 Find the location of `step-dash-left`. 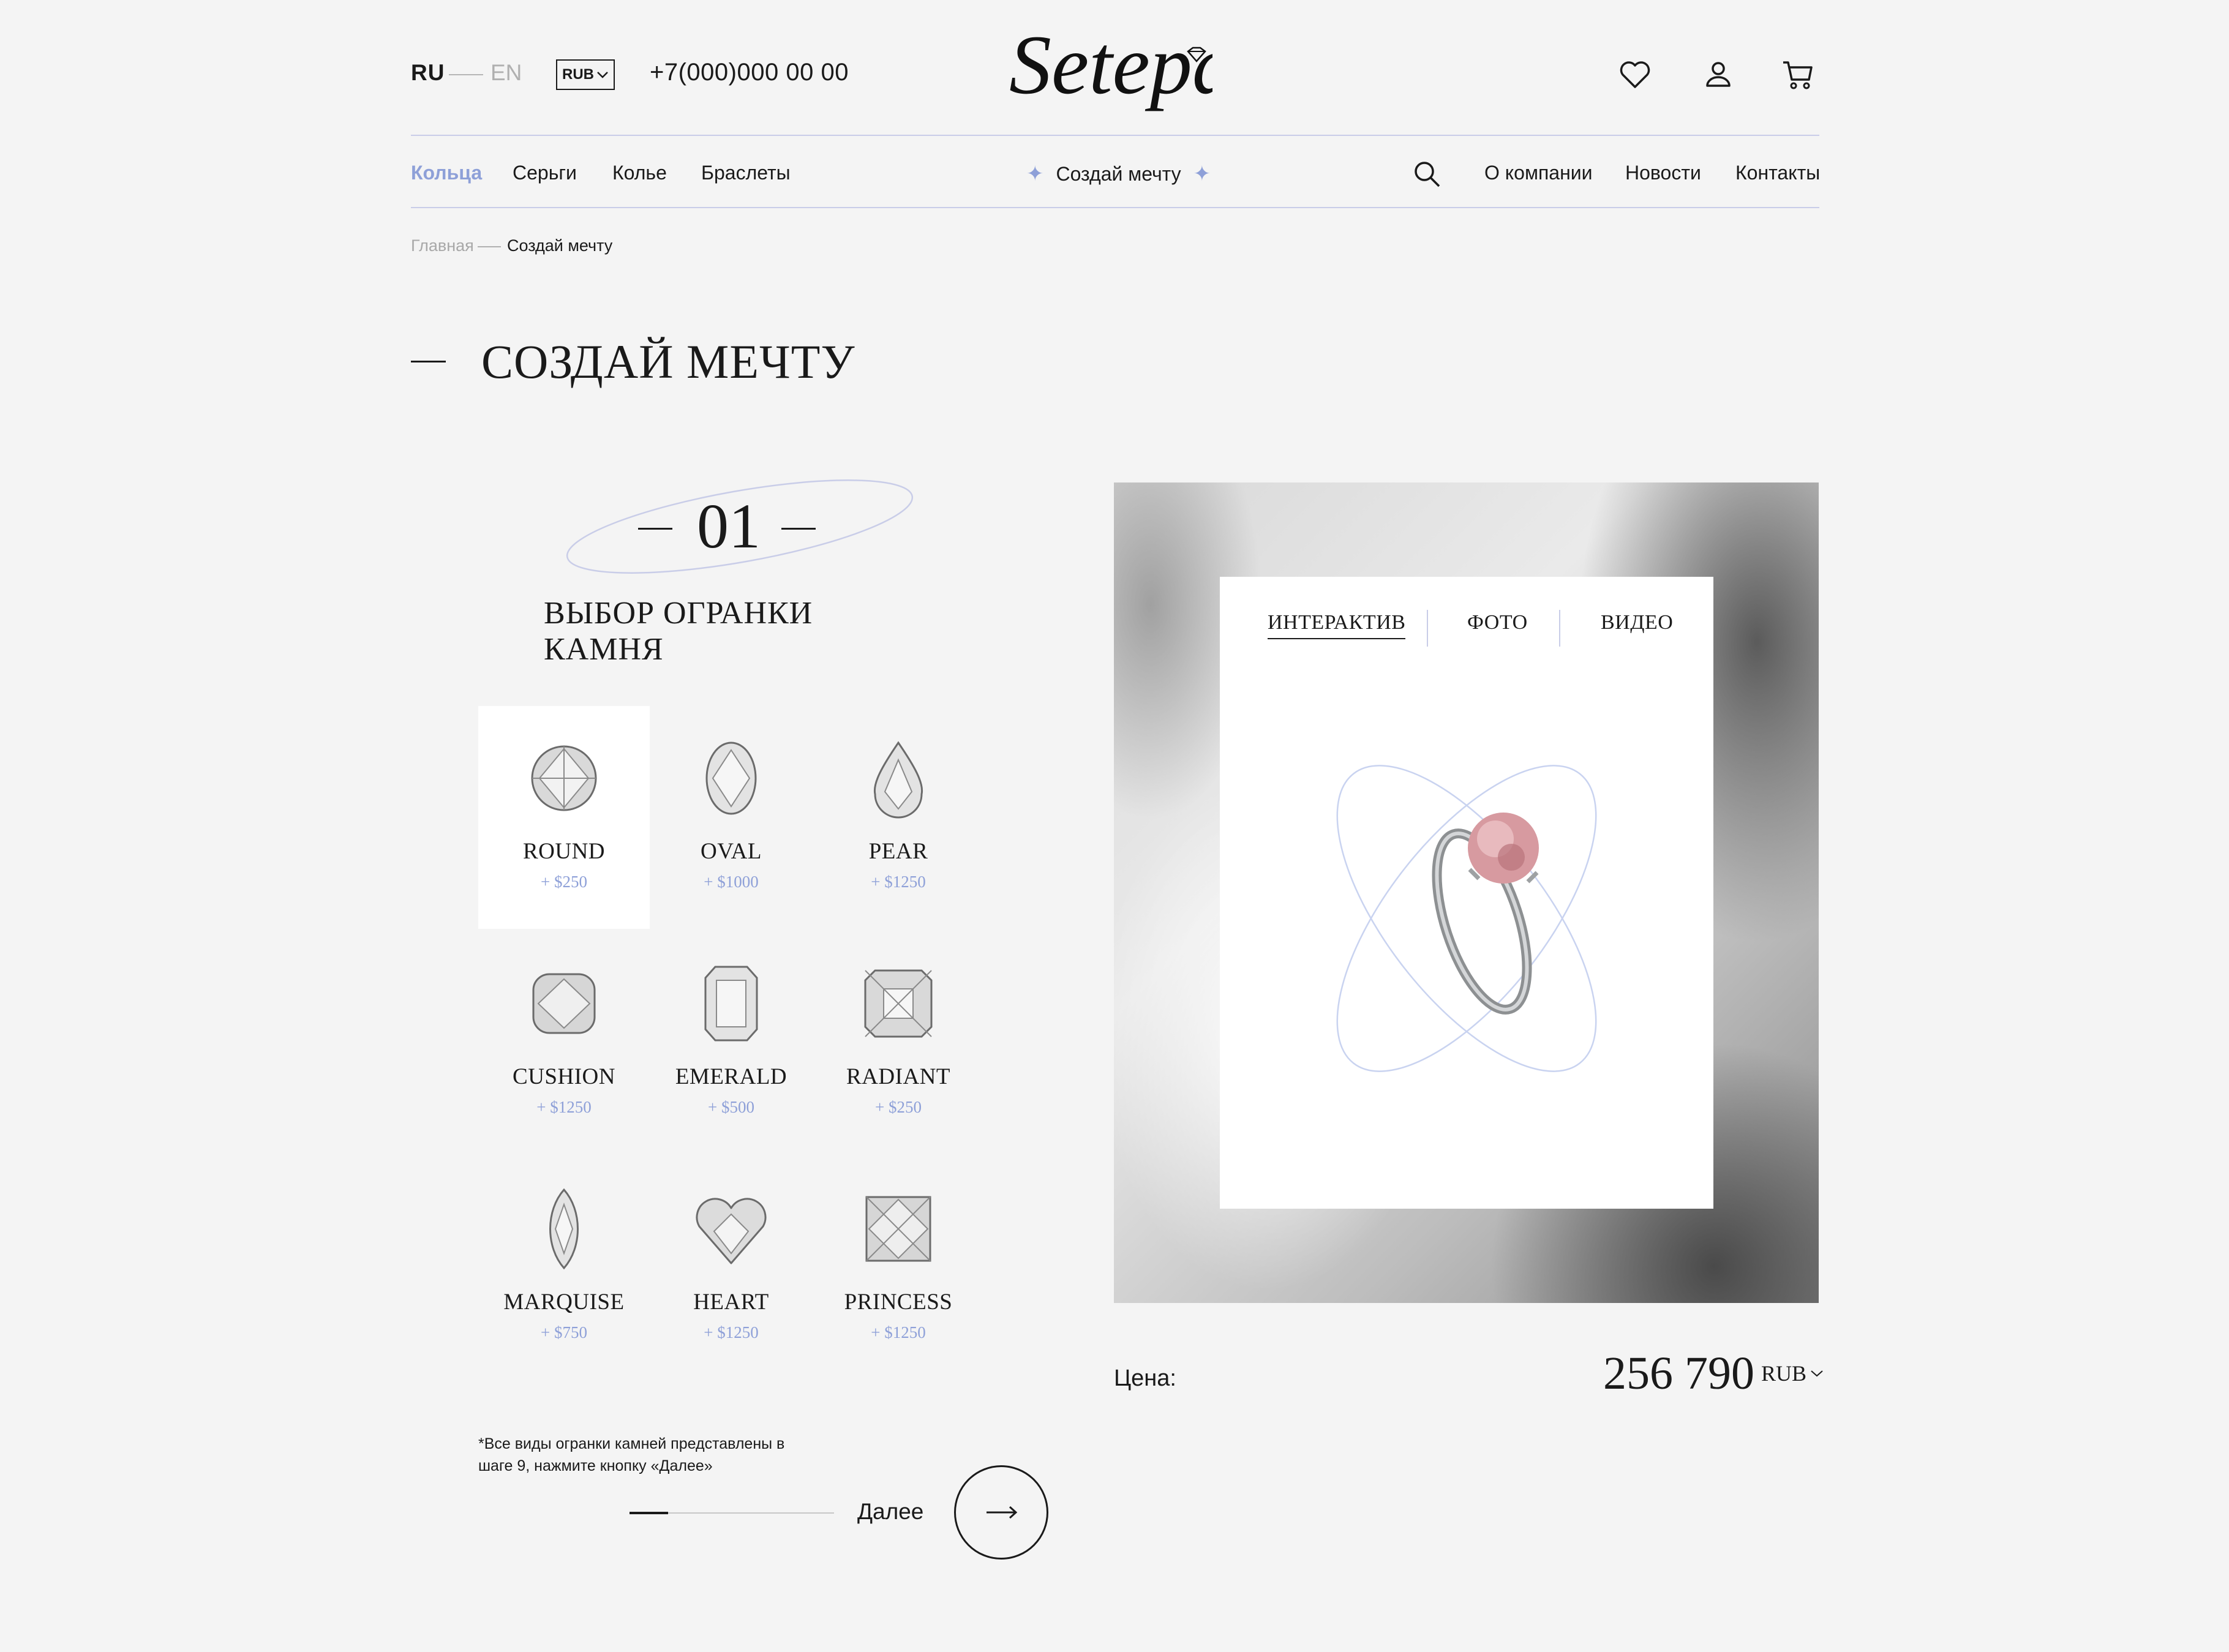

step-dash-left is located at coordinates (655, 529).